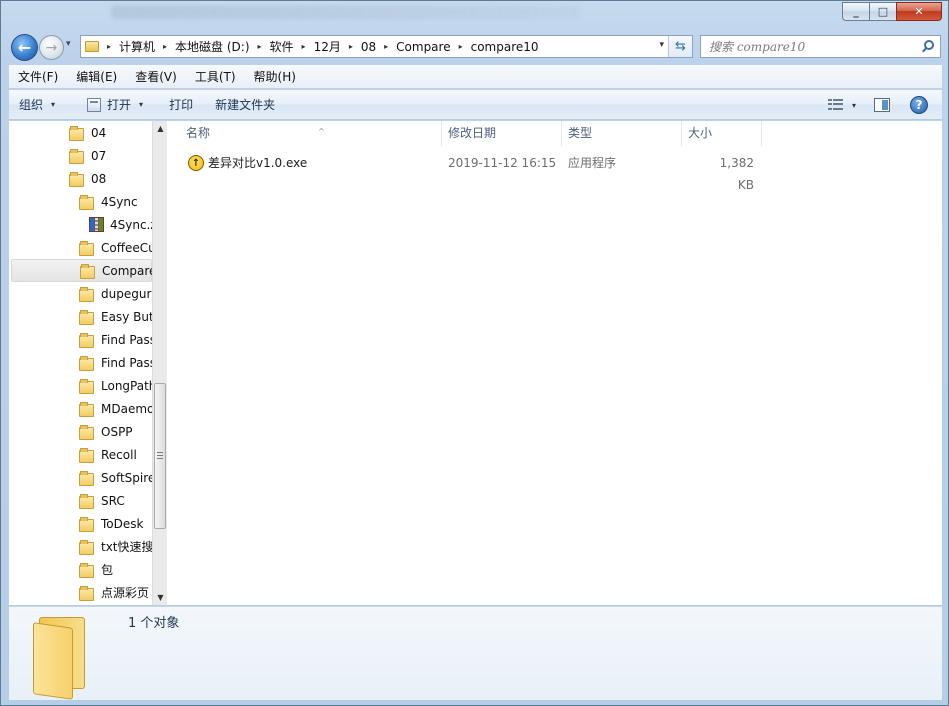  Describe the element at coordinates (835, 105) in the screenshot. I see `change-view-icon` at that location.